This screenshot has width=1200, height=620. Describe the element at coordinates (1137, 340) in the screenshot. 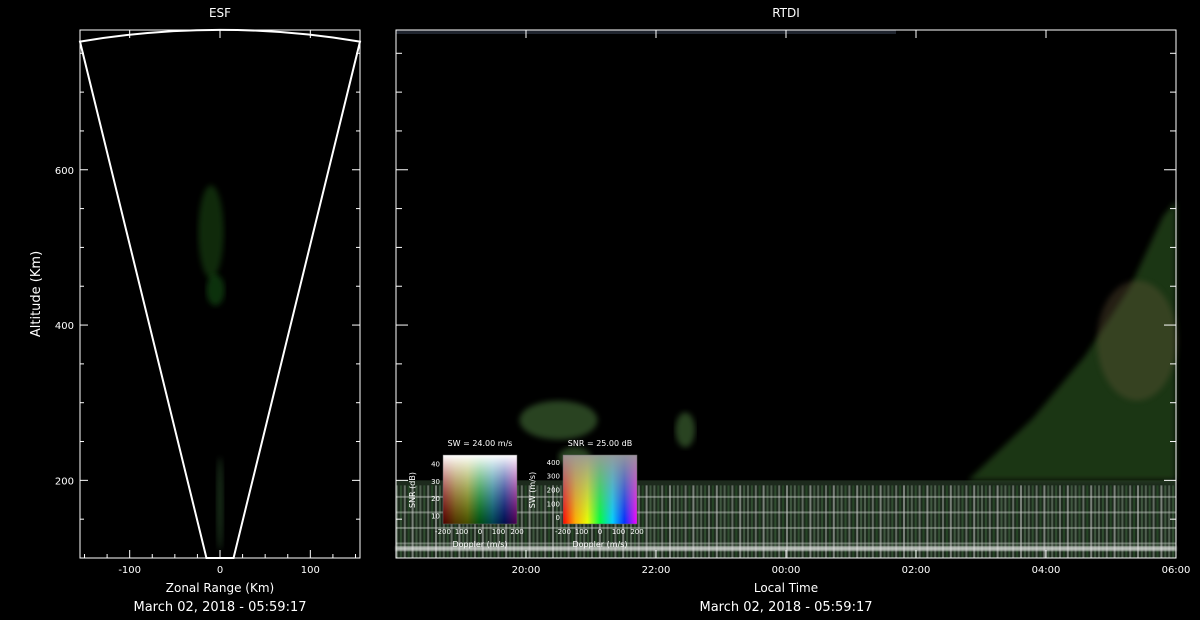

I see `rtdi-echo-plume-core` at that location.